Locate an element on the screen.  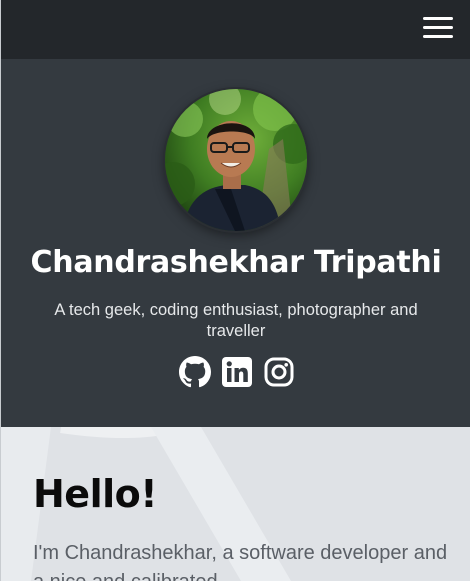
instagram-icon is located at coordinates (279, 372).